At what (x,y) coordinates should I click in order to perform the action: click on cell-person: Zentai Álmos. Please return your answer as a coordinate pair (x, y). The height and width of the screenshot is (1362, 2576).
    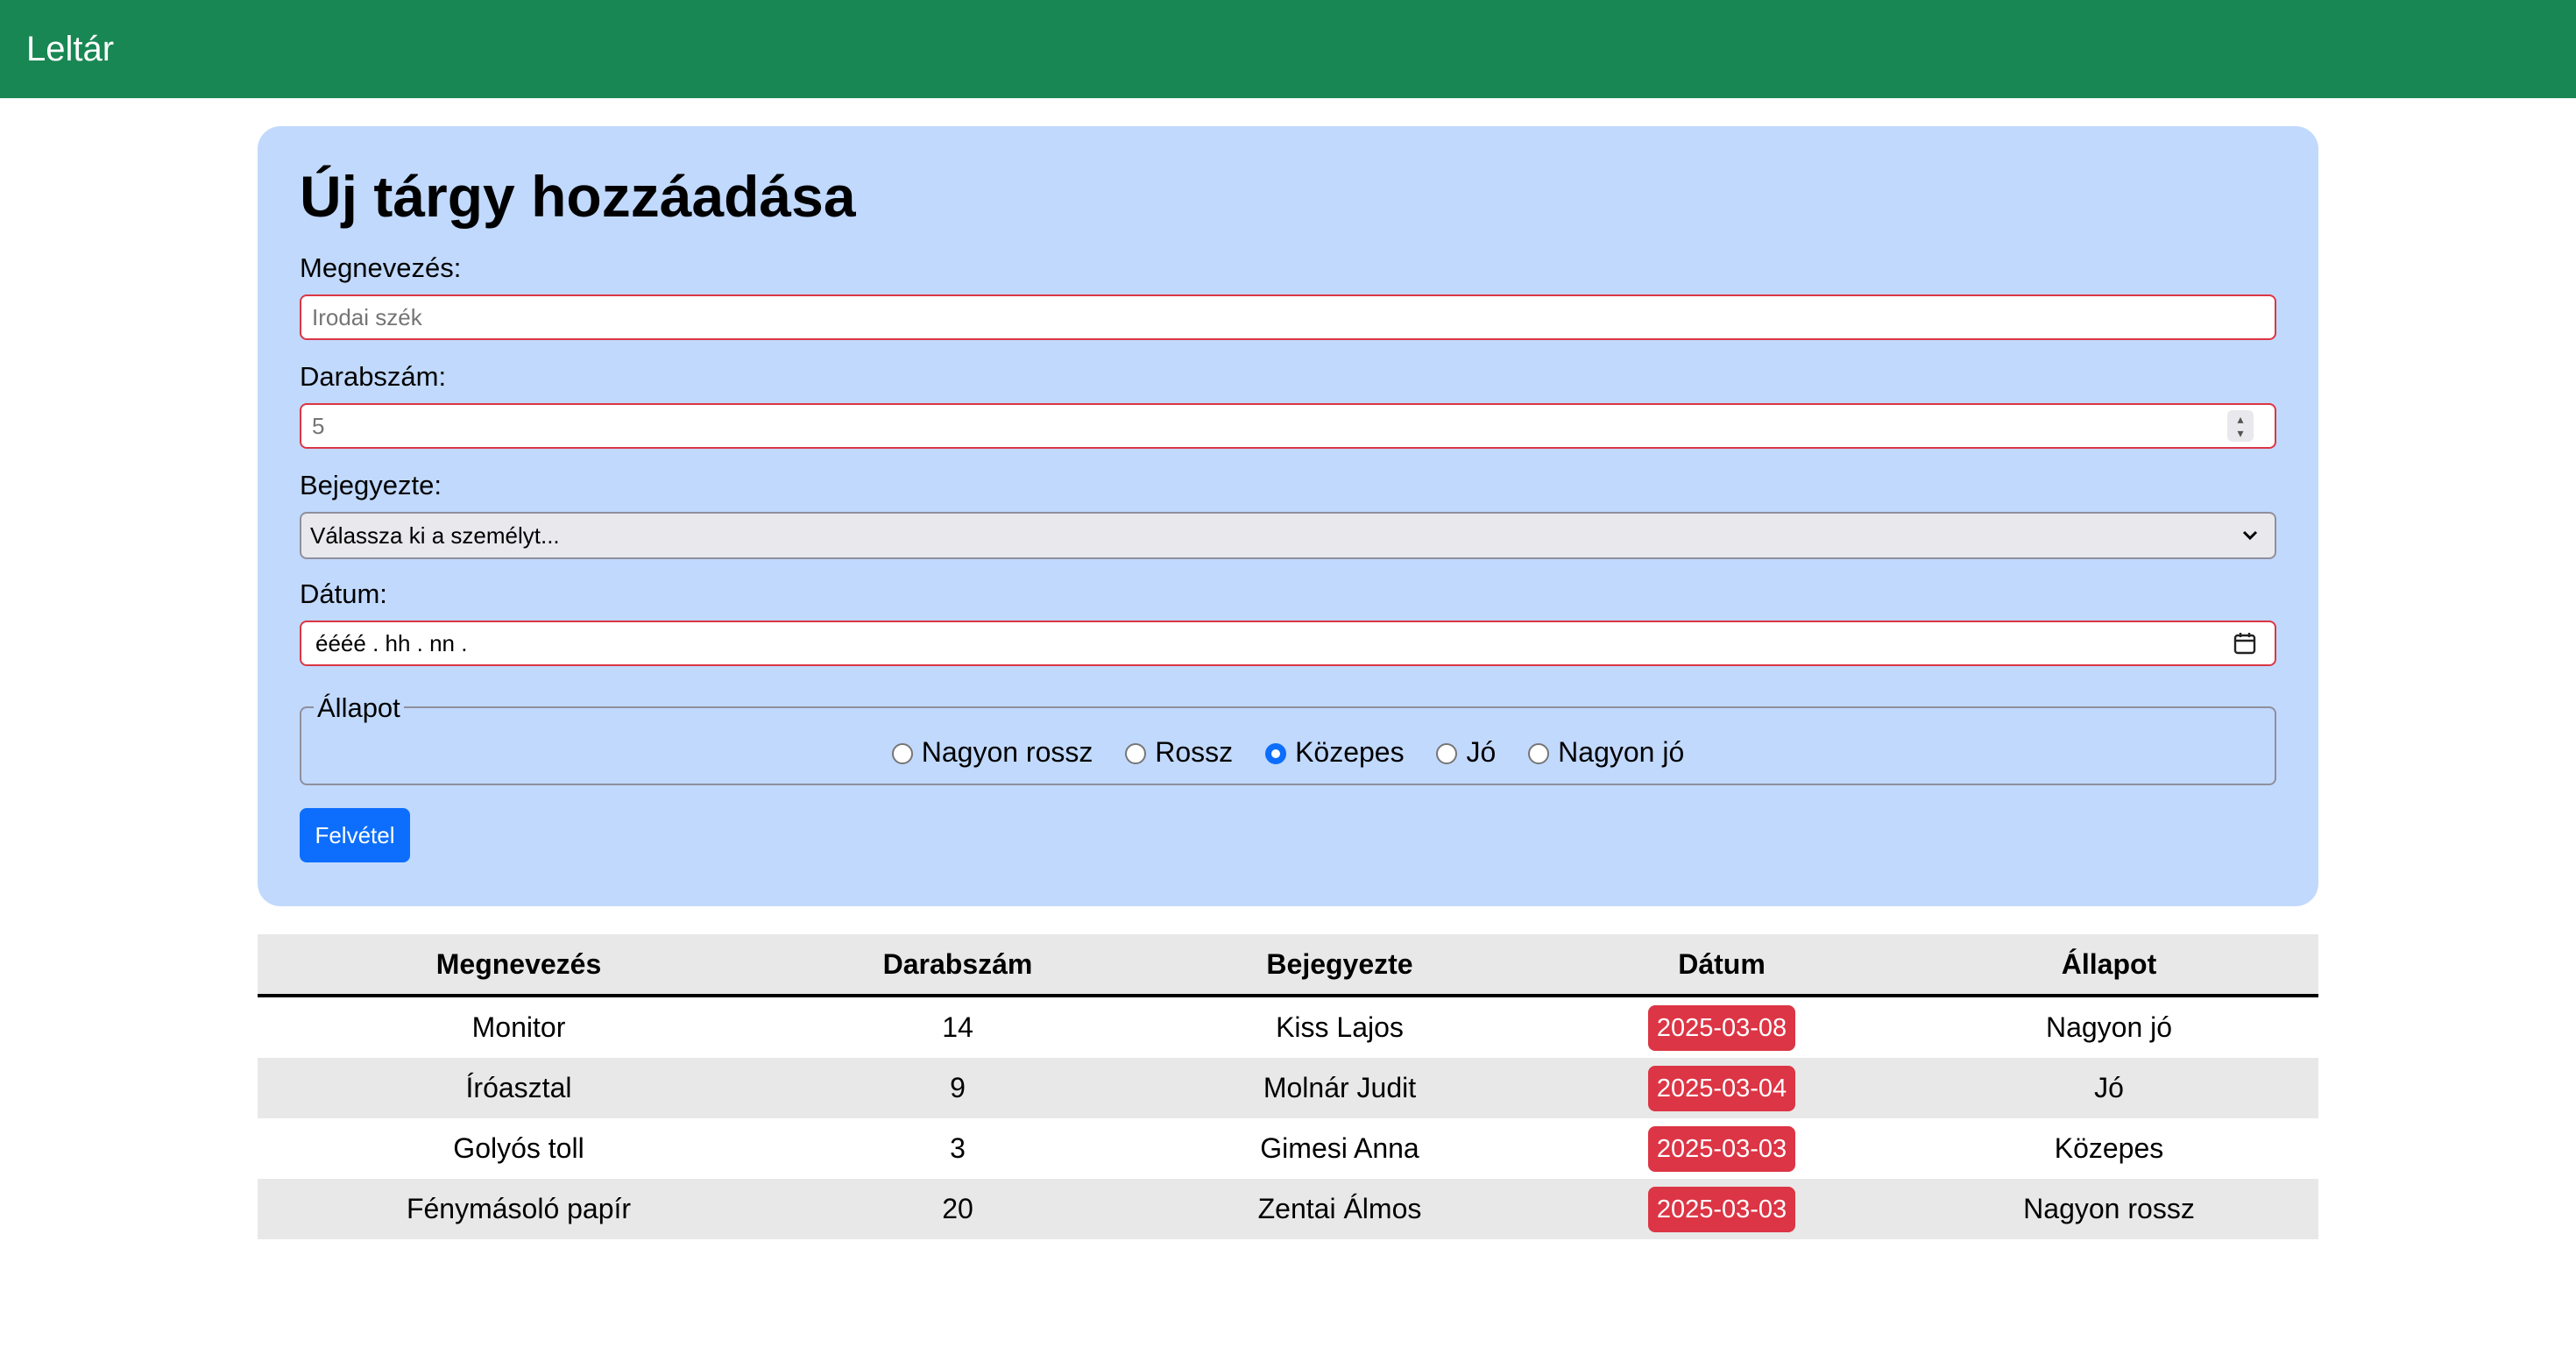
    Looking at the image, I should click on (1340, 1209).